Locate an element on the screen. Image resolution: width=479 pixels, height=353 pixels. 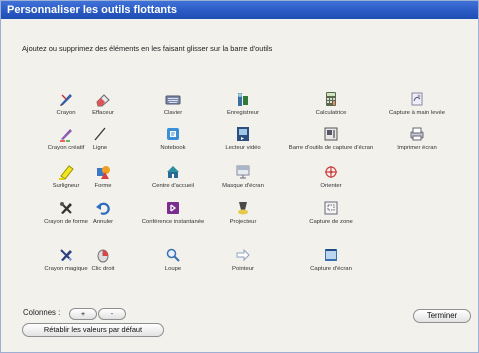
tool-label: Barre d'outils de capture d'écran is located at coordinates (331, 148).